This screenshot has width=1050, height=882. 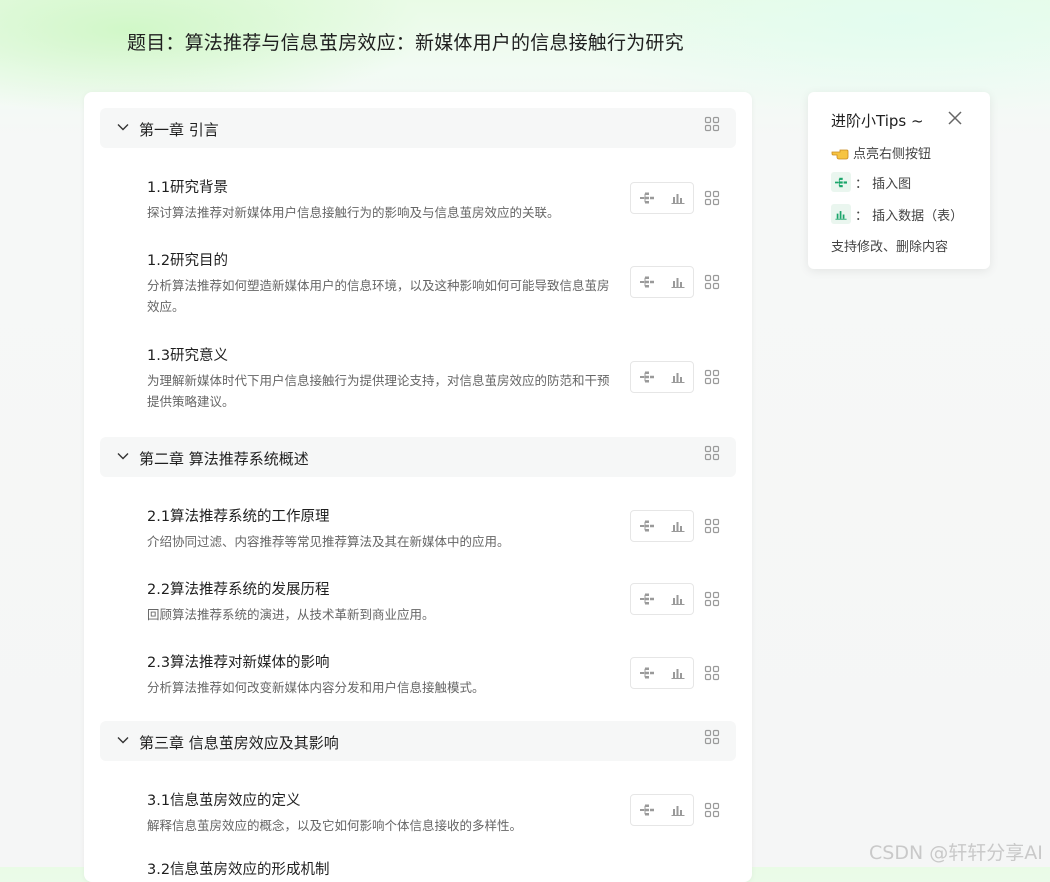 I want to click on section-title: 3.2信息茧房效应的形成机制, so click(x=238, y=868).